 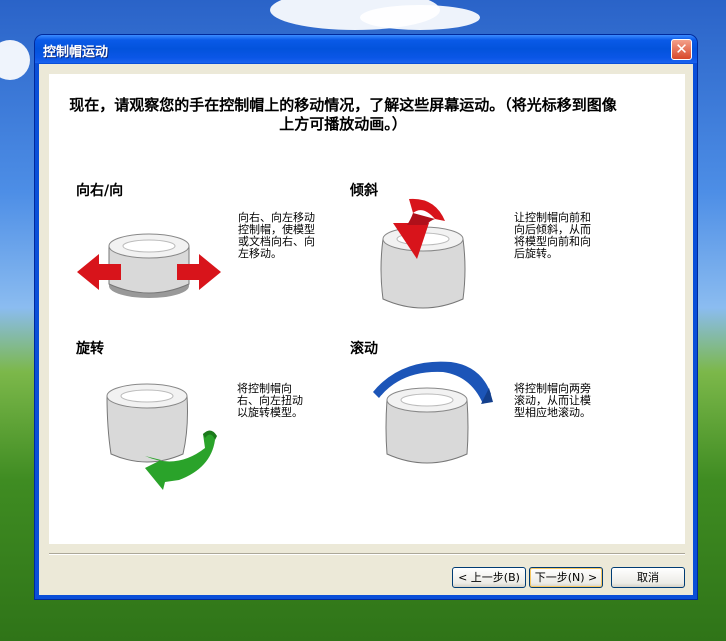 What do you see at coordinates (100, 191) in the screenshot?
I see `section-title-pan: 向右/向` at bounding box center [100, 191].